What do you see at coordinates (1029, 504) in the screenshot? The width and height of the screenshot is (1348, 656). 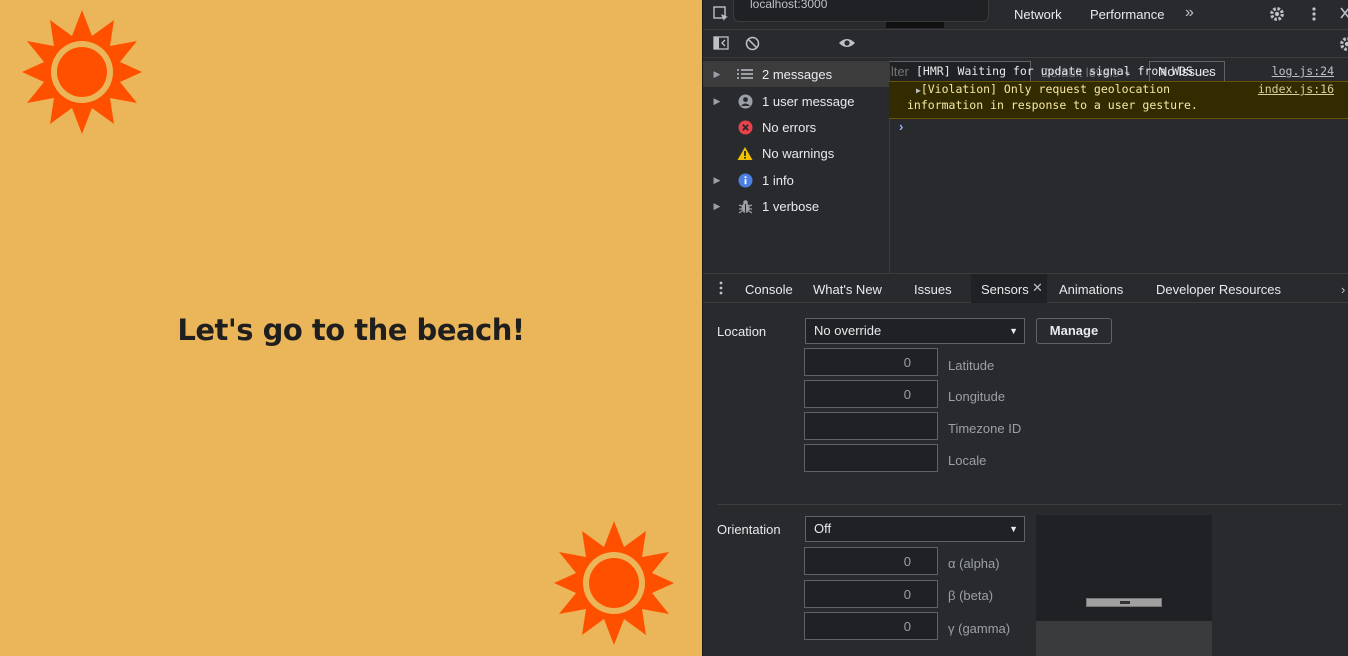 I see `section-divider` at bounding box center [1029, 504].